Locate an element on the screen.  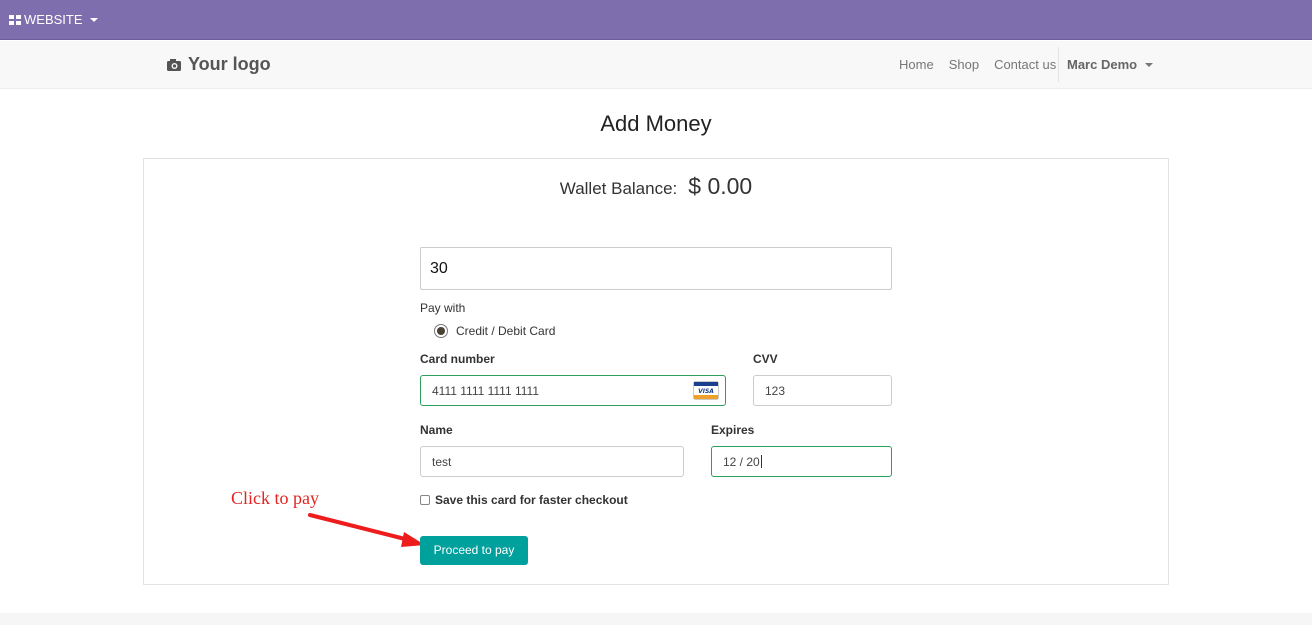
payment-option-card: Credit / Debit Card is located at coordinates (494, 331).